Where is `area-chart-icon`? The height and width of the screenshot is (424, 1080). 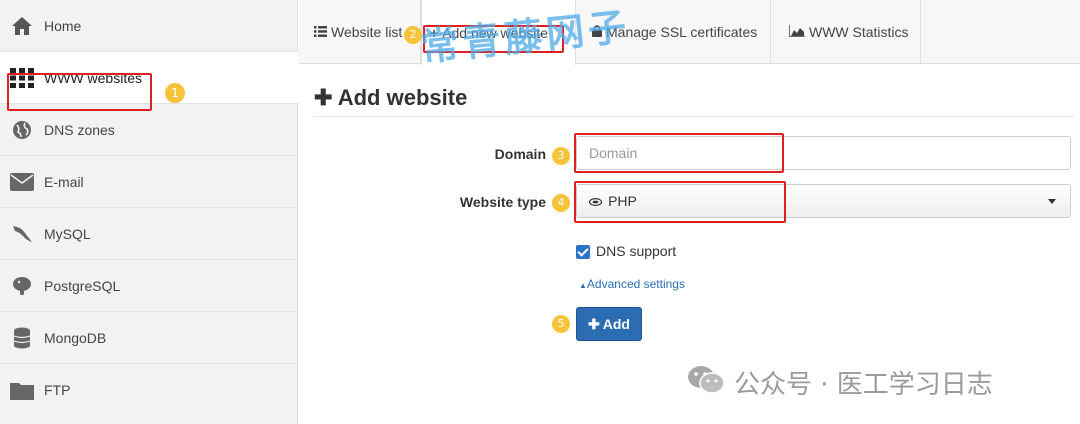
area-chart-icon is located at coordinates (796, 32).